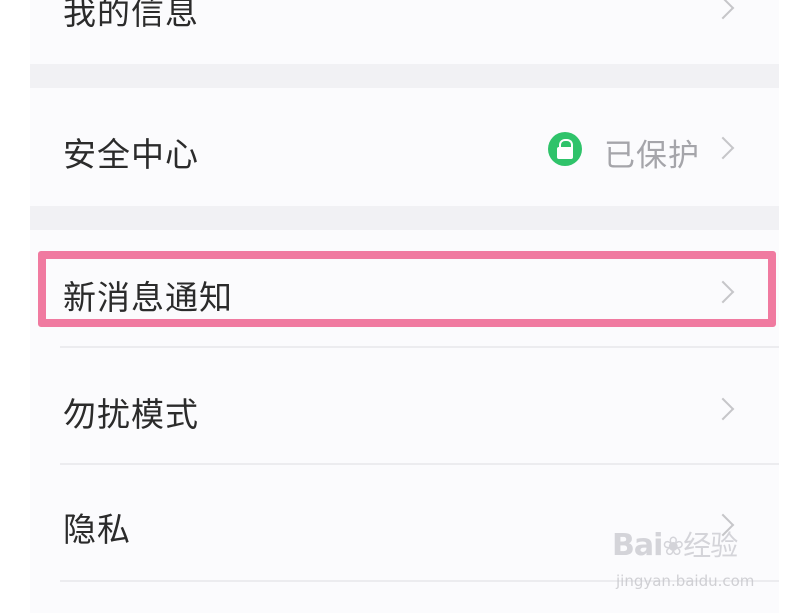 The width and height of the screenshot is (799, 613). I want to click on security-status-text: 已保护, so click(652, 156).